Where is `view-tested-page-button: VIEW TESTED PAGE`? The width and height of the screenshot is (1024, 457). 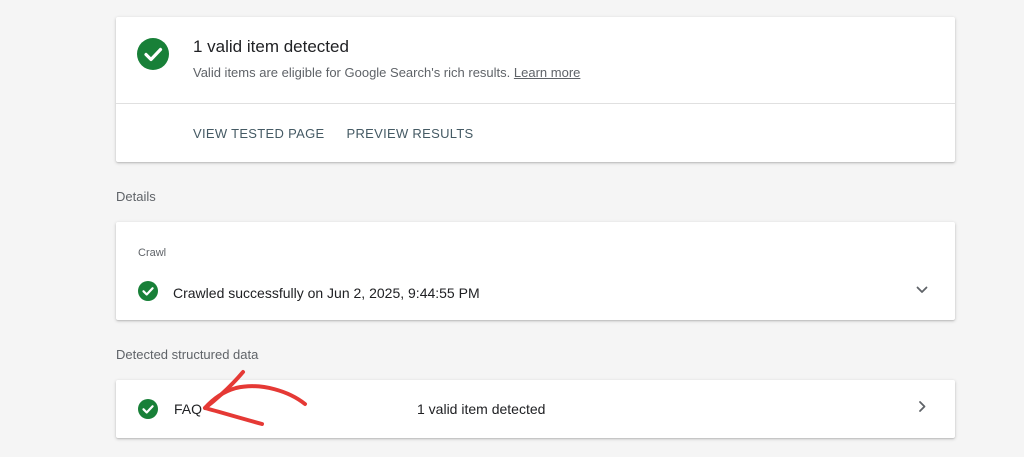 view-tested-page-button: VIEW TESTED PAGE is located at coordinates (258, 133).